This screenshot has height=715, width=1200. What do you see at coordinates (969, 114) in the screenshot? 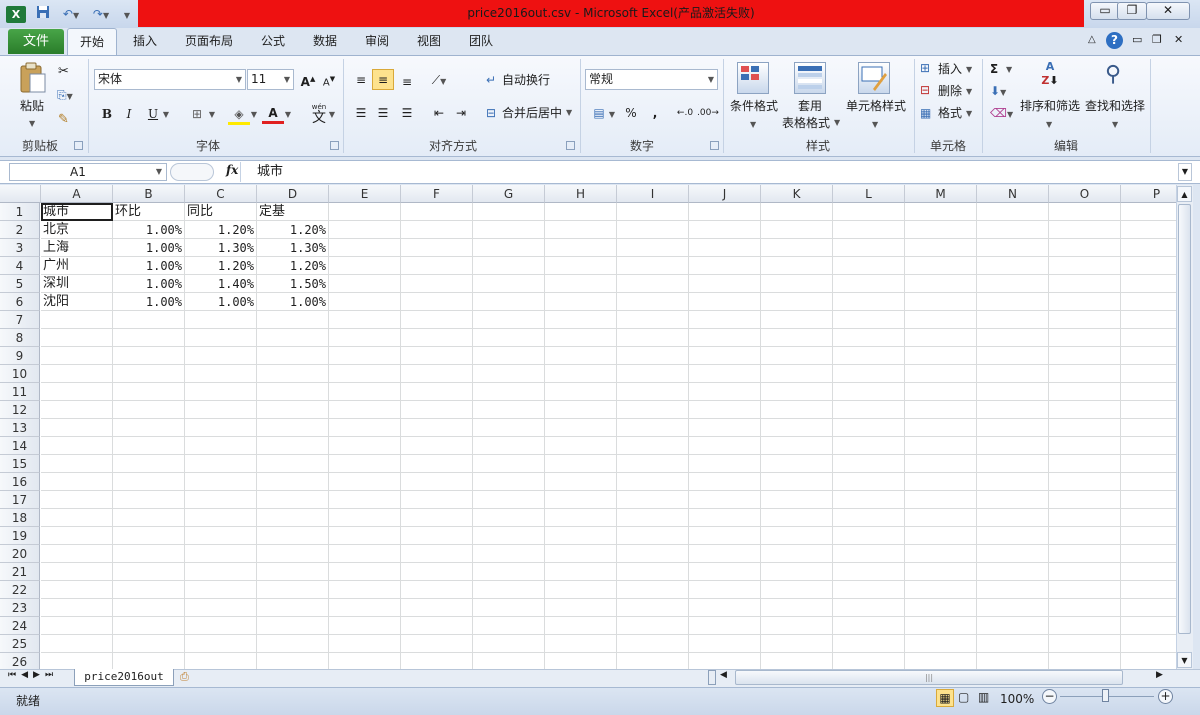
I see `format-dropdown-icon: ▼` at bounding box center [969, 114].